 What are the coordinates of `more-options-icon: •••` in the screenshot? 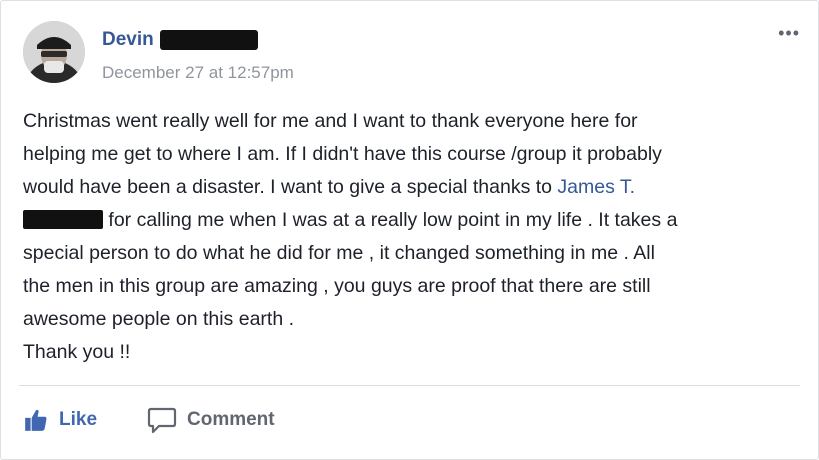 It's located at (789, 33).